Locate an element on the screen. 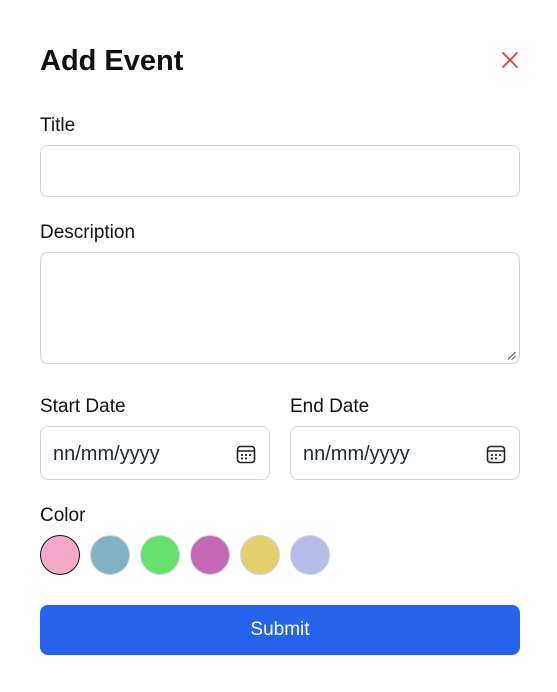 The height and width of the screenshot is (692, 557). description-label: Description is located at coordinates (88, 232).